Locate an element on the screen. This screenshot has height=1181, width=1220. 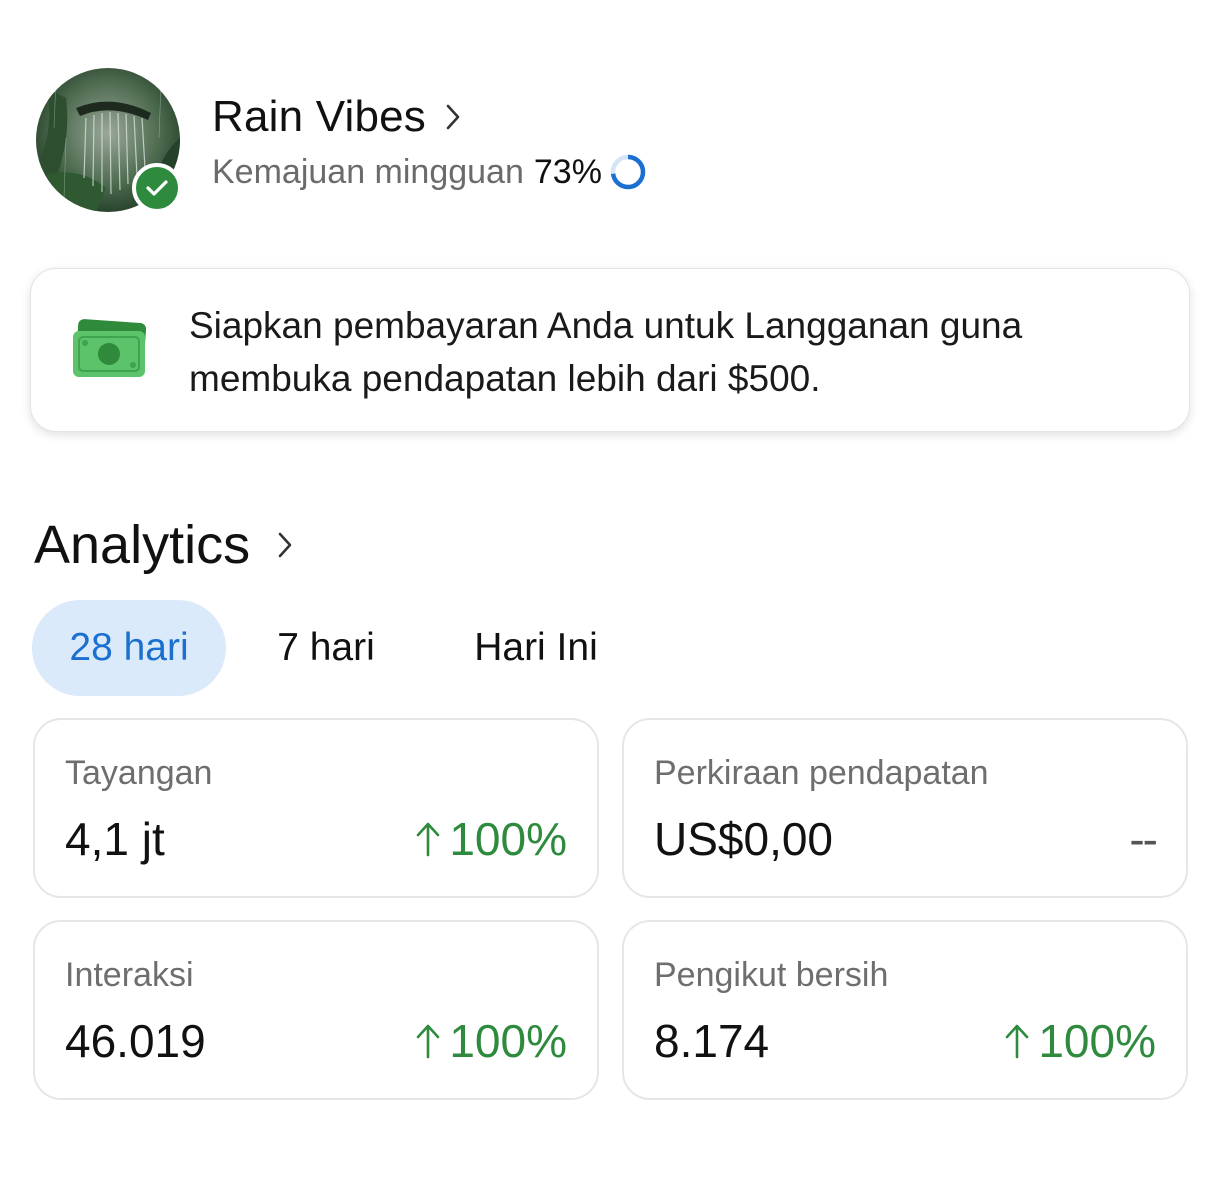
tab-28-days: 28 hari is located at coordinates (129, 648).